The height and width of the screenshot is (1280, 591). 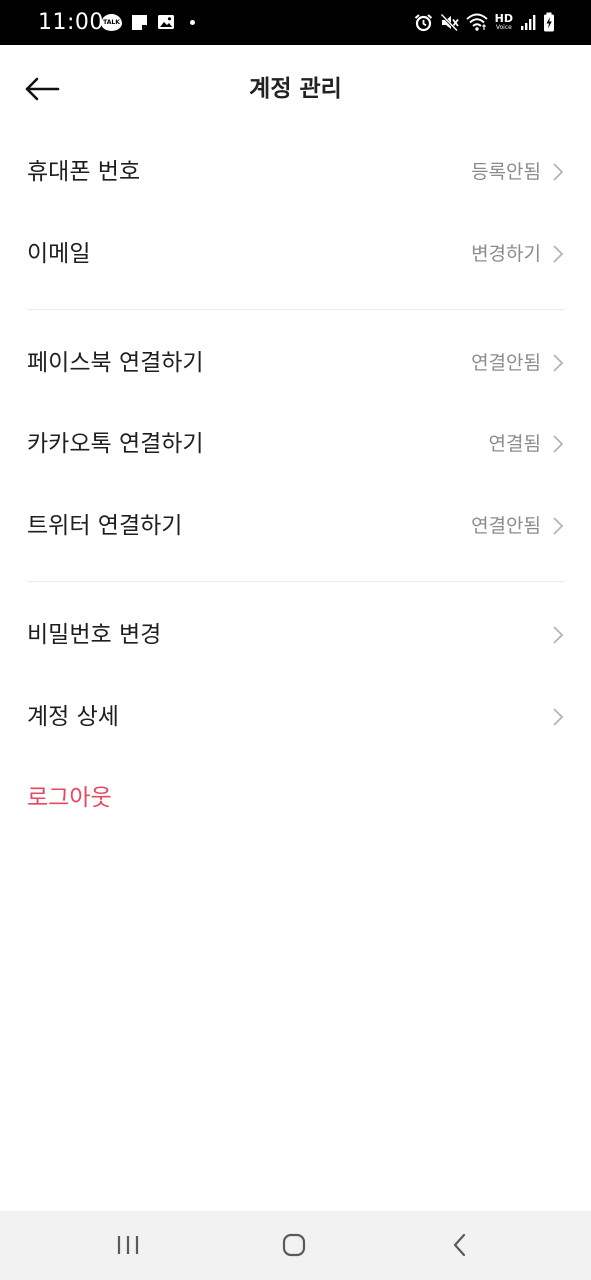 I want to click on dot-icon-wrap, so click(x=192, y=22).